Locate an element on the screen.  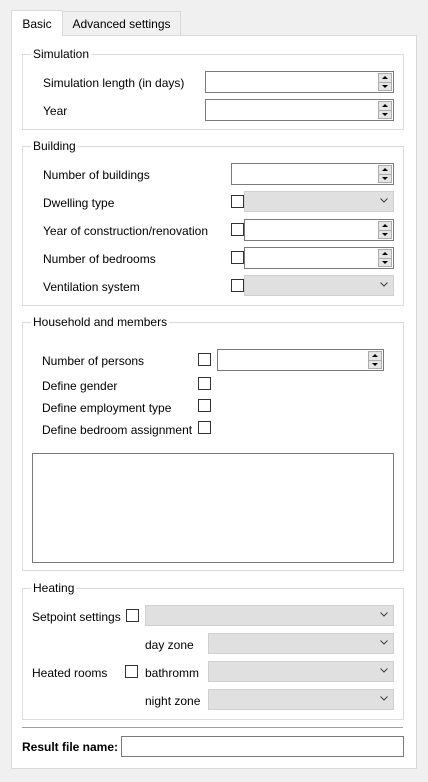
separator-line is located at coordinates (212, 727).